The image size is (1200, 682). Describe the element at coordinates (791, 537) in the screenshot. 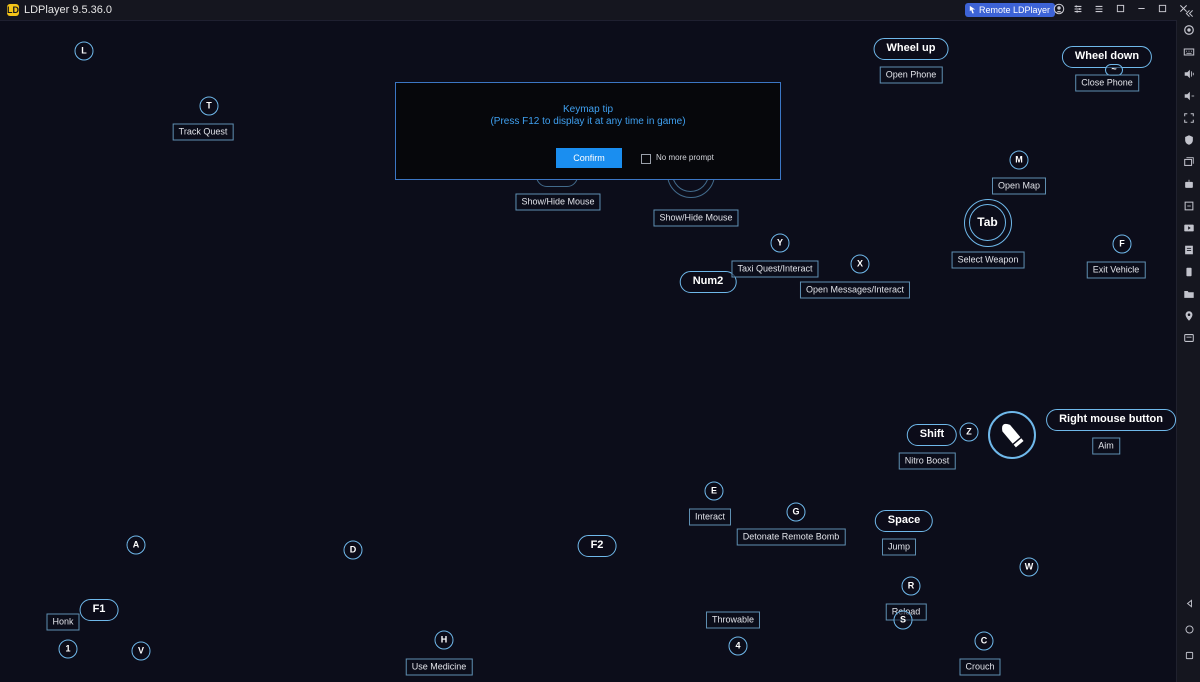

I see `label-detonate-remote-bomb: Detonate Remote Bomb` at that location.